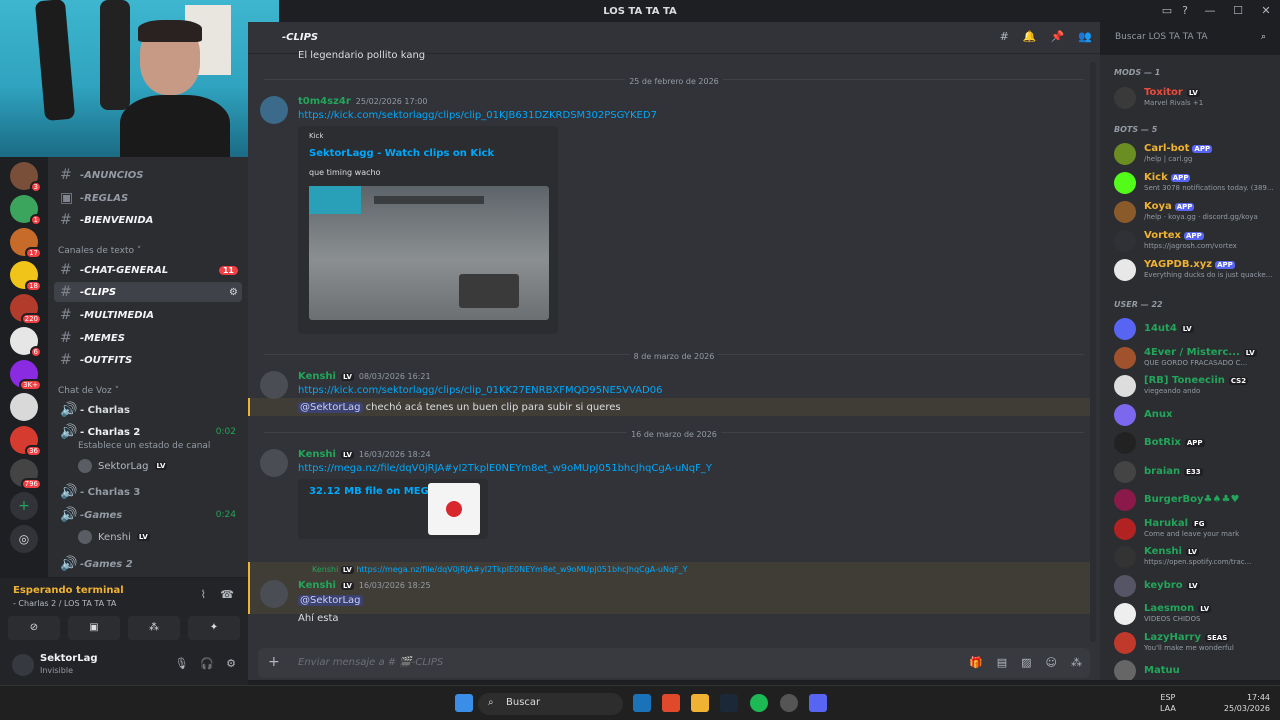  What do you see at coordinates (1194, 241) in the screenshot?
I see `member-item: Vortex APP https://jagrosh.com/vortex` at bounding box center [1194, 241].